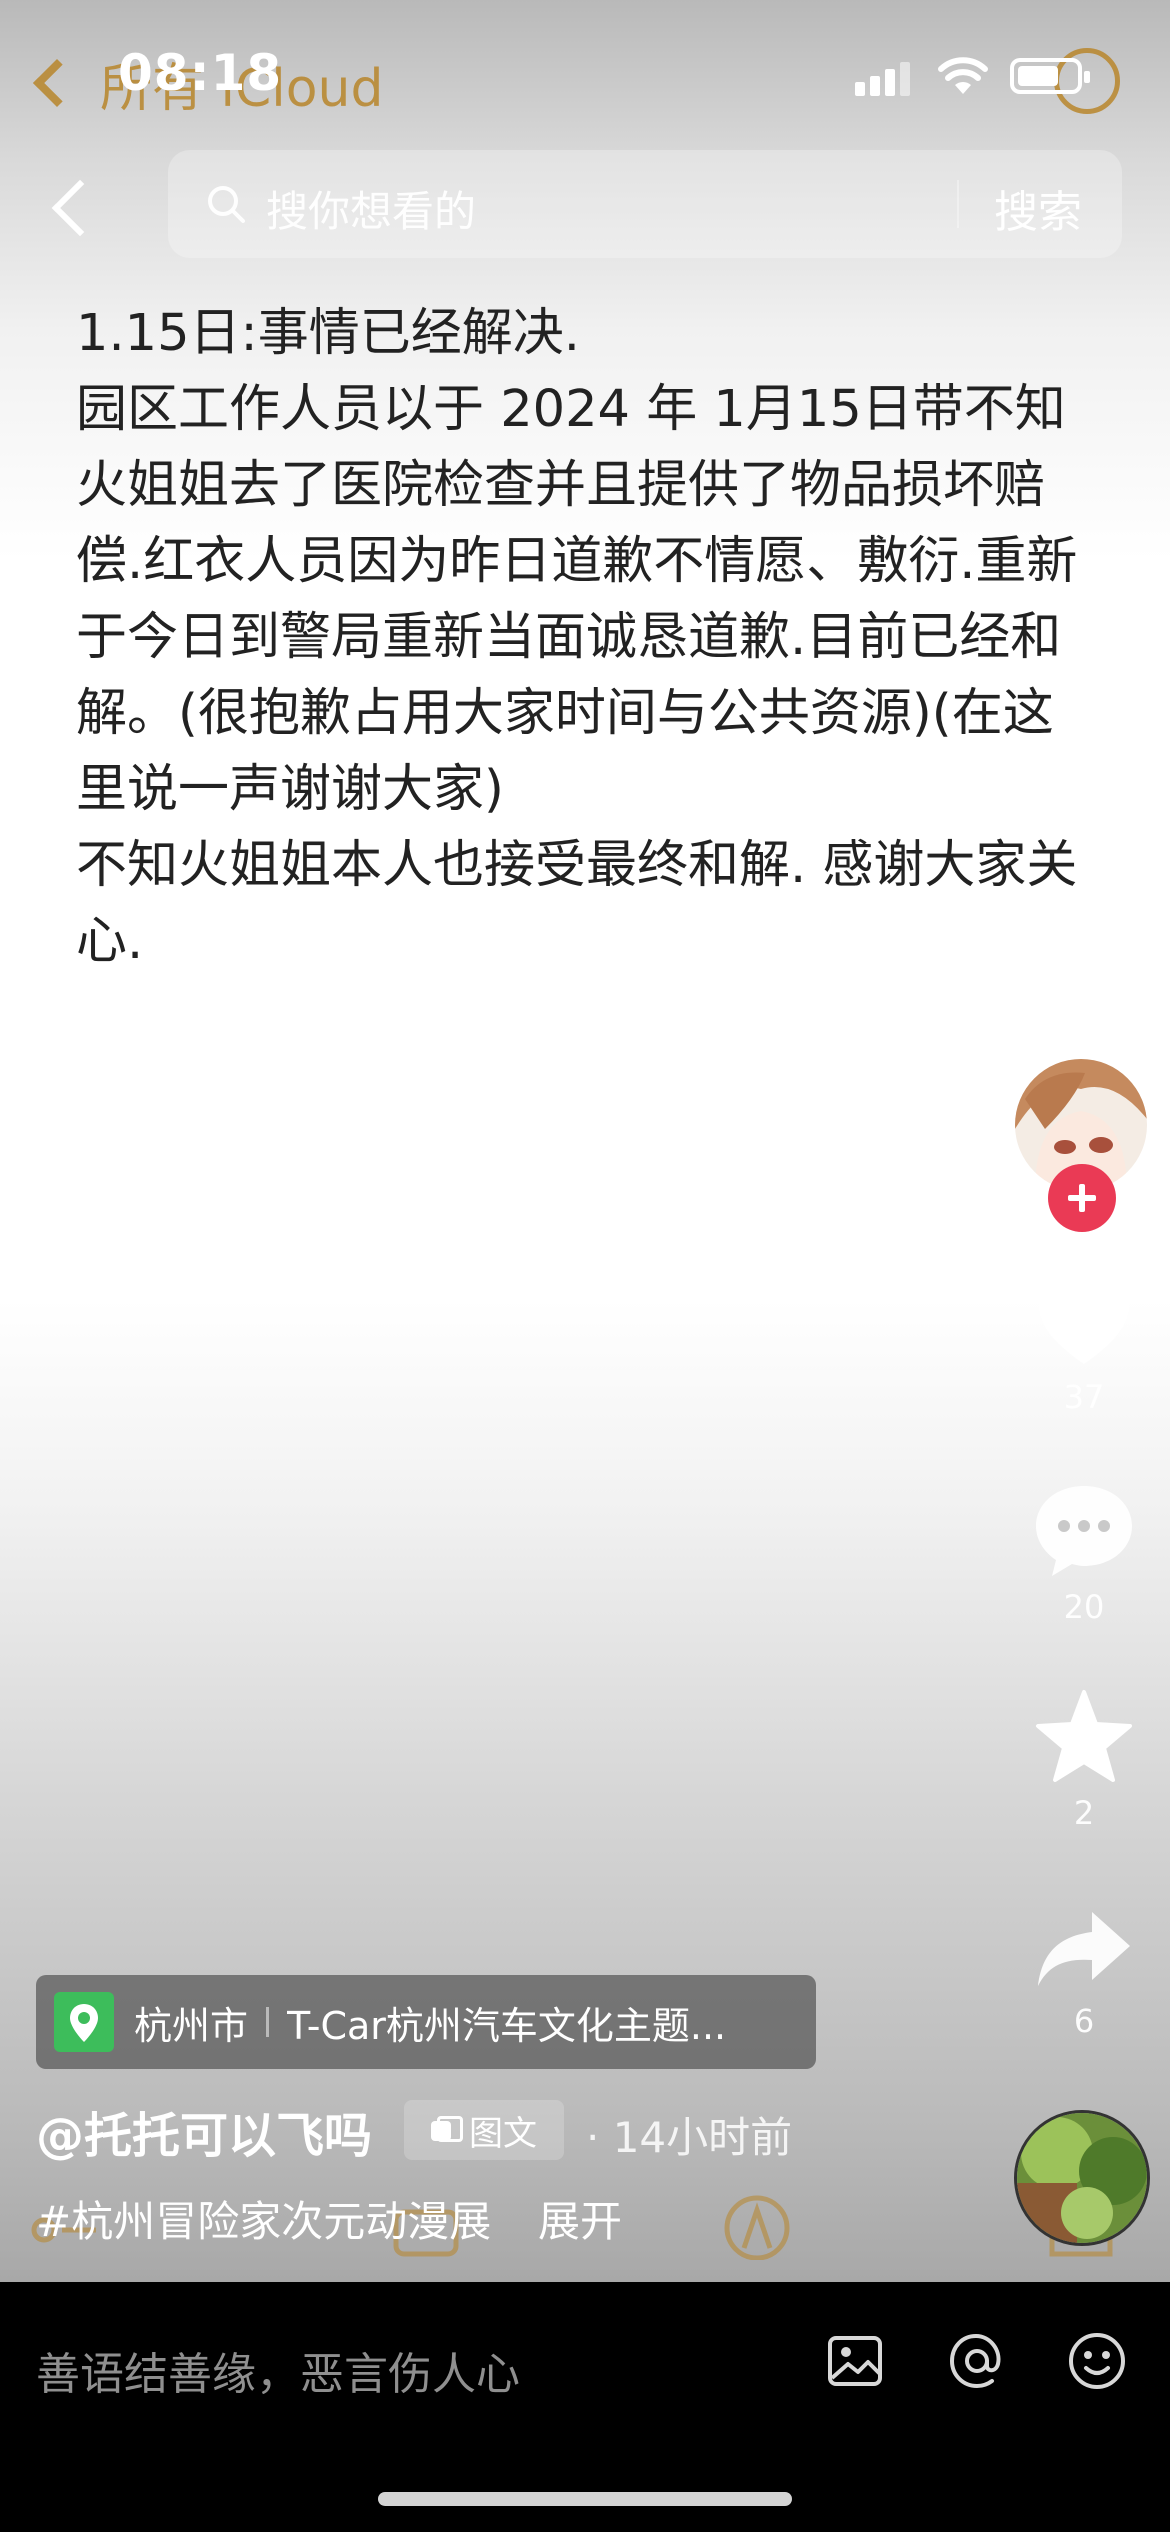 This screenshot has height=2532, width=1170. What do you see at coordinates (963, 75) in the screenshot?
I see `wifi-icon` at bounding box center [963, 75].